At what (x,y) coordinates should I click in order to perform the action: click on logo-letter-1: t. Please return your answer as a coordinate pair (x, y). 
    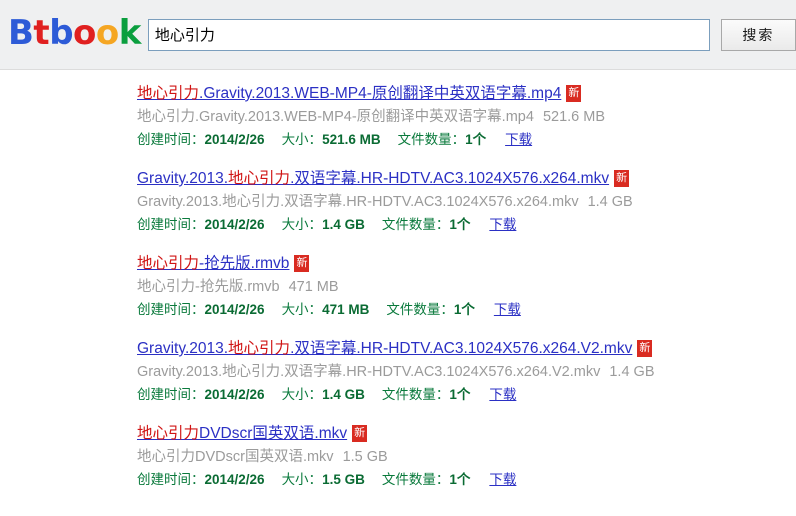
    Looking at the image, I should click on (41, 33).